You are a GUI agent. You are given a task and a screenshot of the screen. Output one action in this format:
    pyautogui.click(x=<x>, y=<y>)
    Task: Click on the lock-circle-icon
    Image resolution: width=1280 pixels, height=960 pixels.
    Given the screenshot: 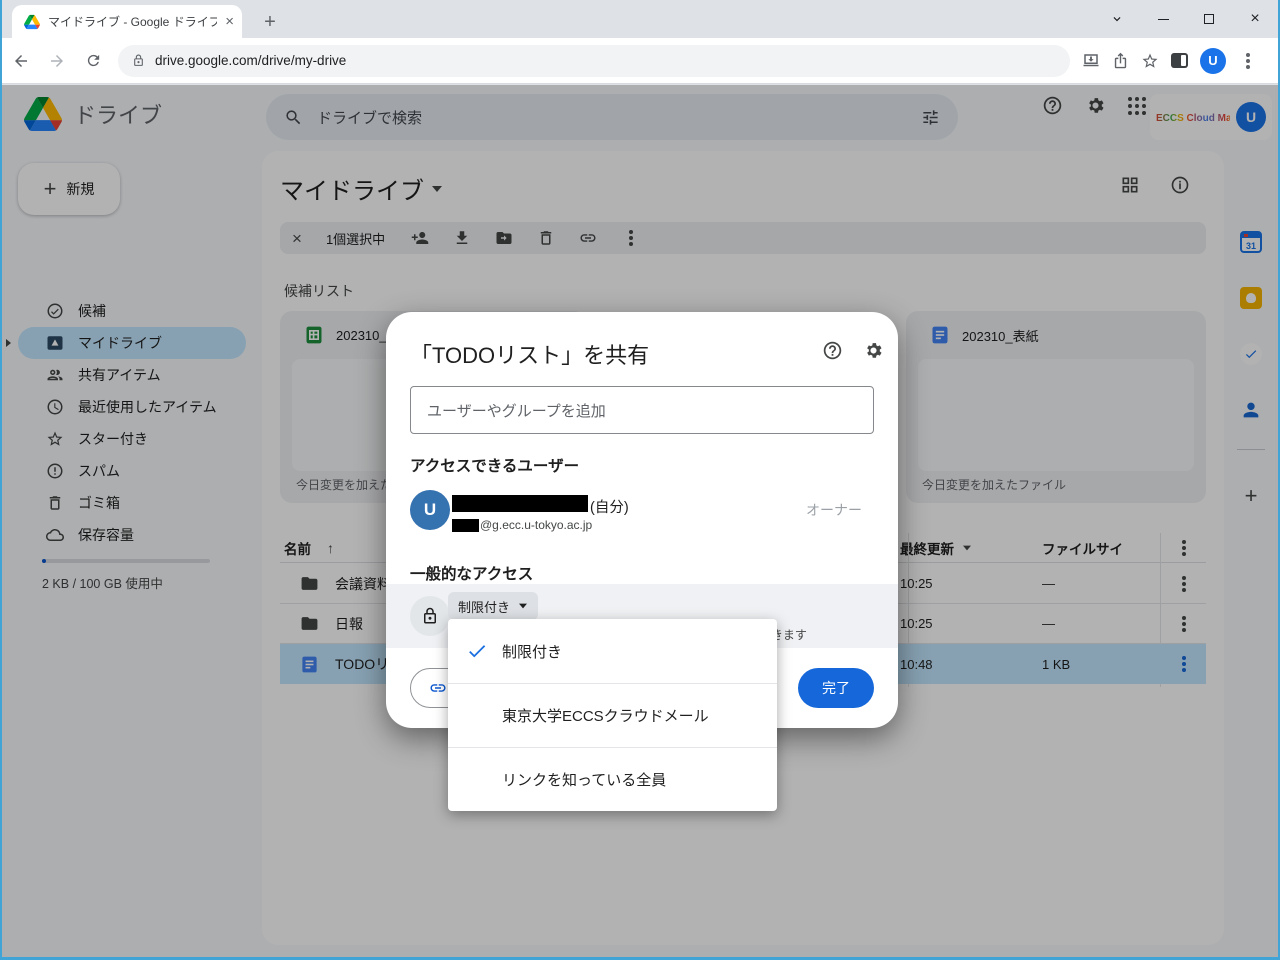 What is the action you would take?
    pyautogui.click(x=430, y=616)
    